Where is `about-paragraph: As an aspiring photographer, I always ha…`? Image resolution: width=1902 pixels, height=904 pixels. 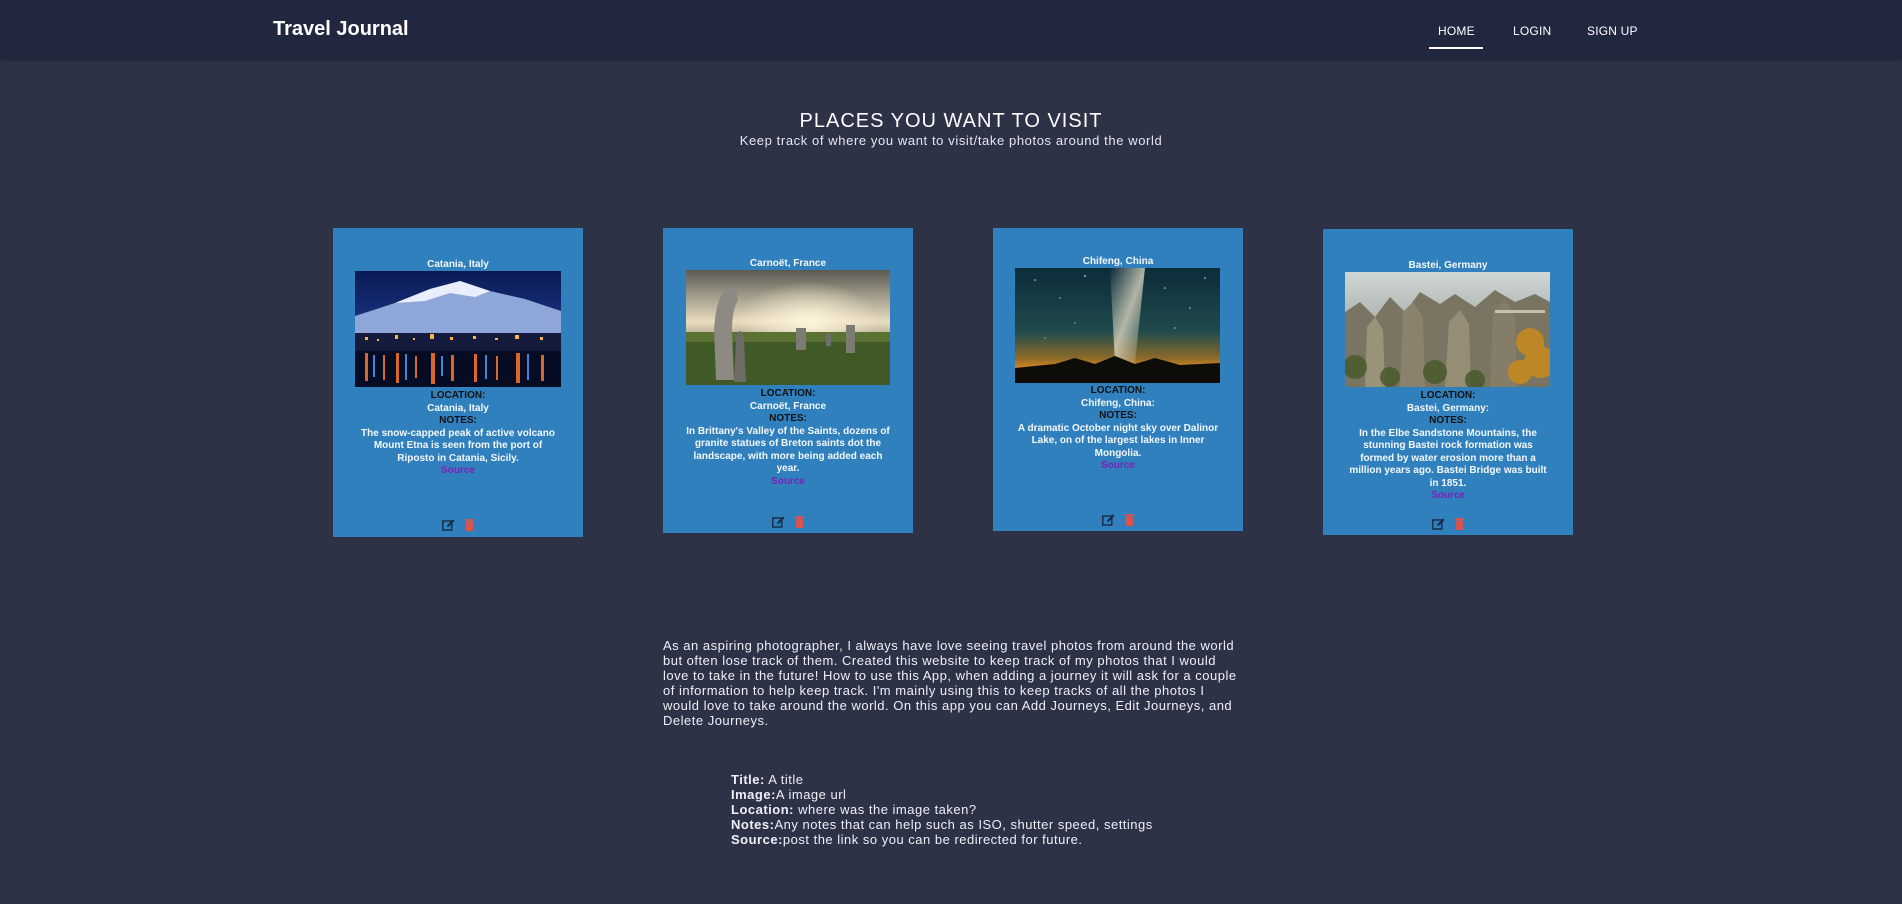
about-paragraph: As an aspiring photographer, I always ha… is located at coordinates (950, 683).